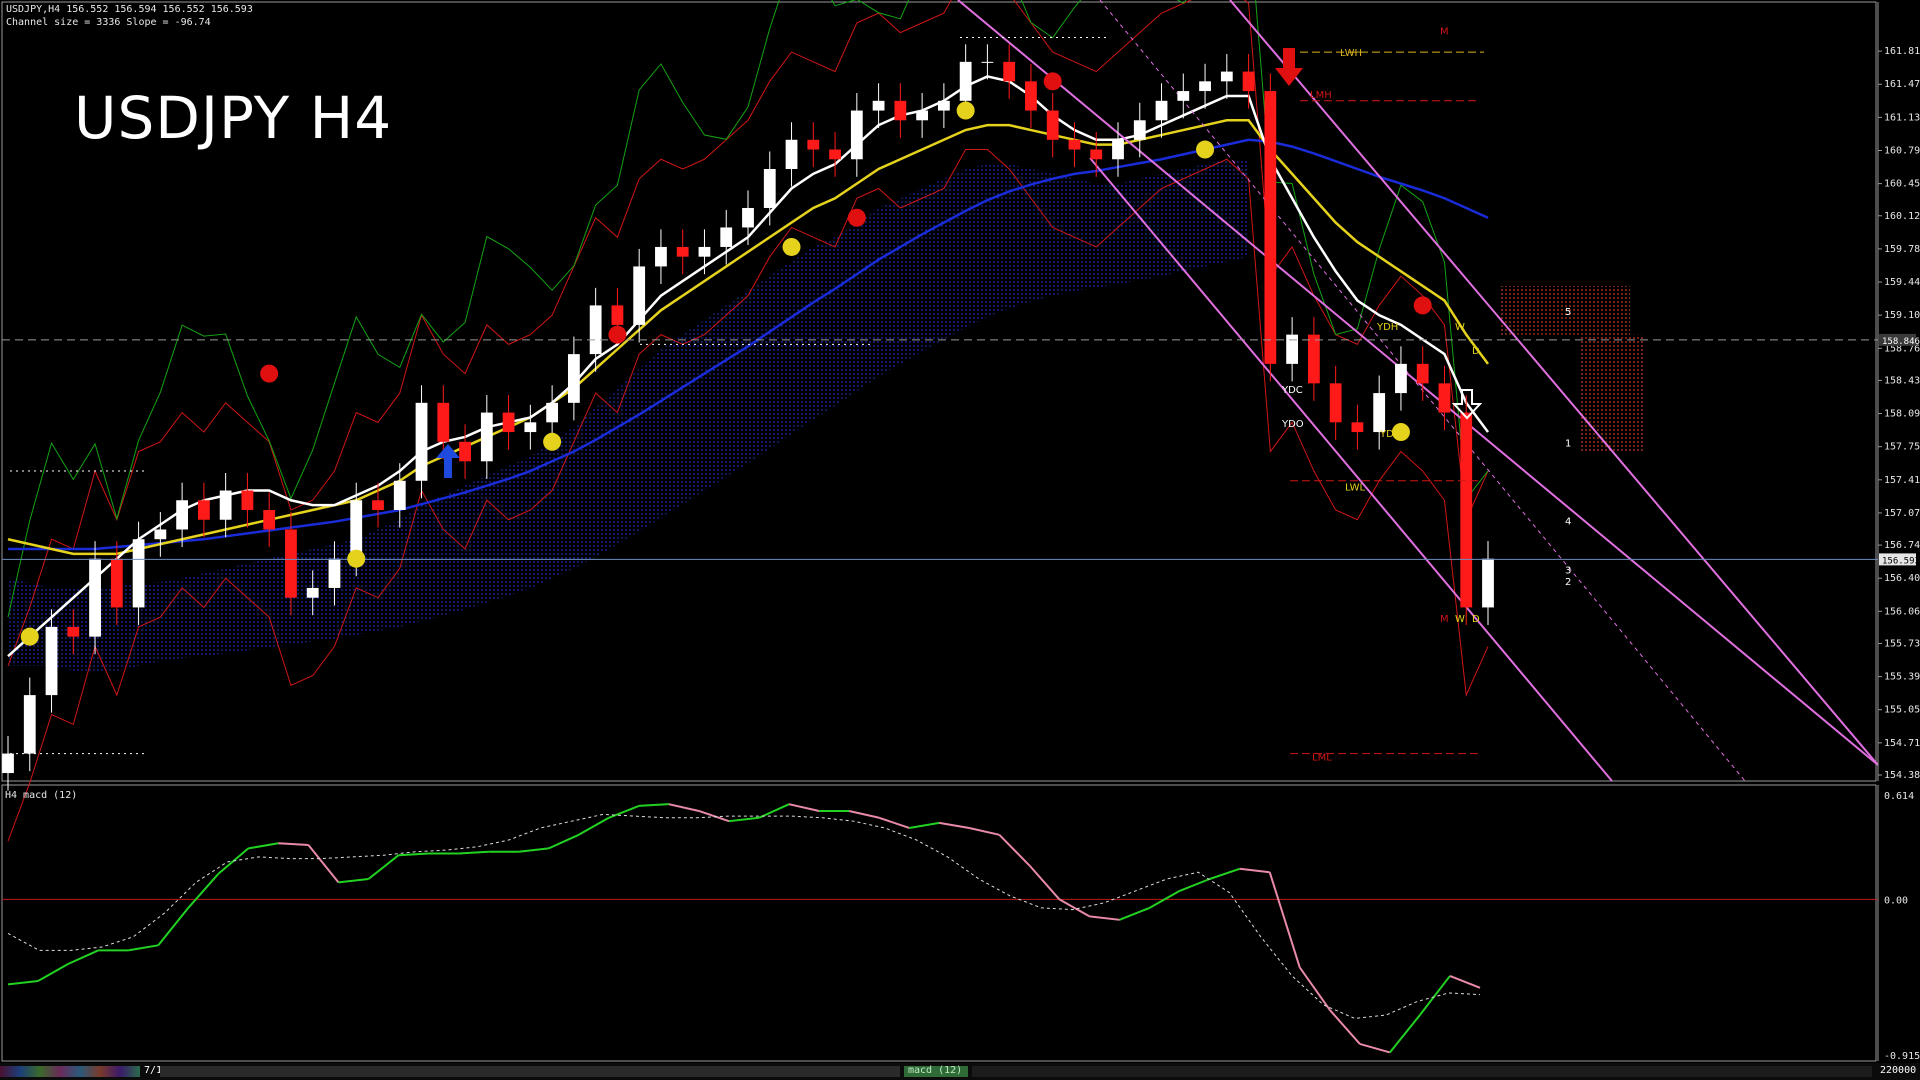  Describe the element at coordinates (1355, 488) in the screenshot. I see `level-label: LWL` at that location.